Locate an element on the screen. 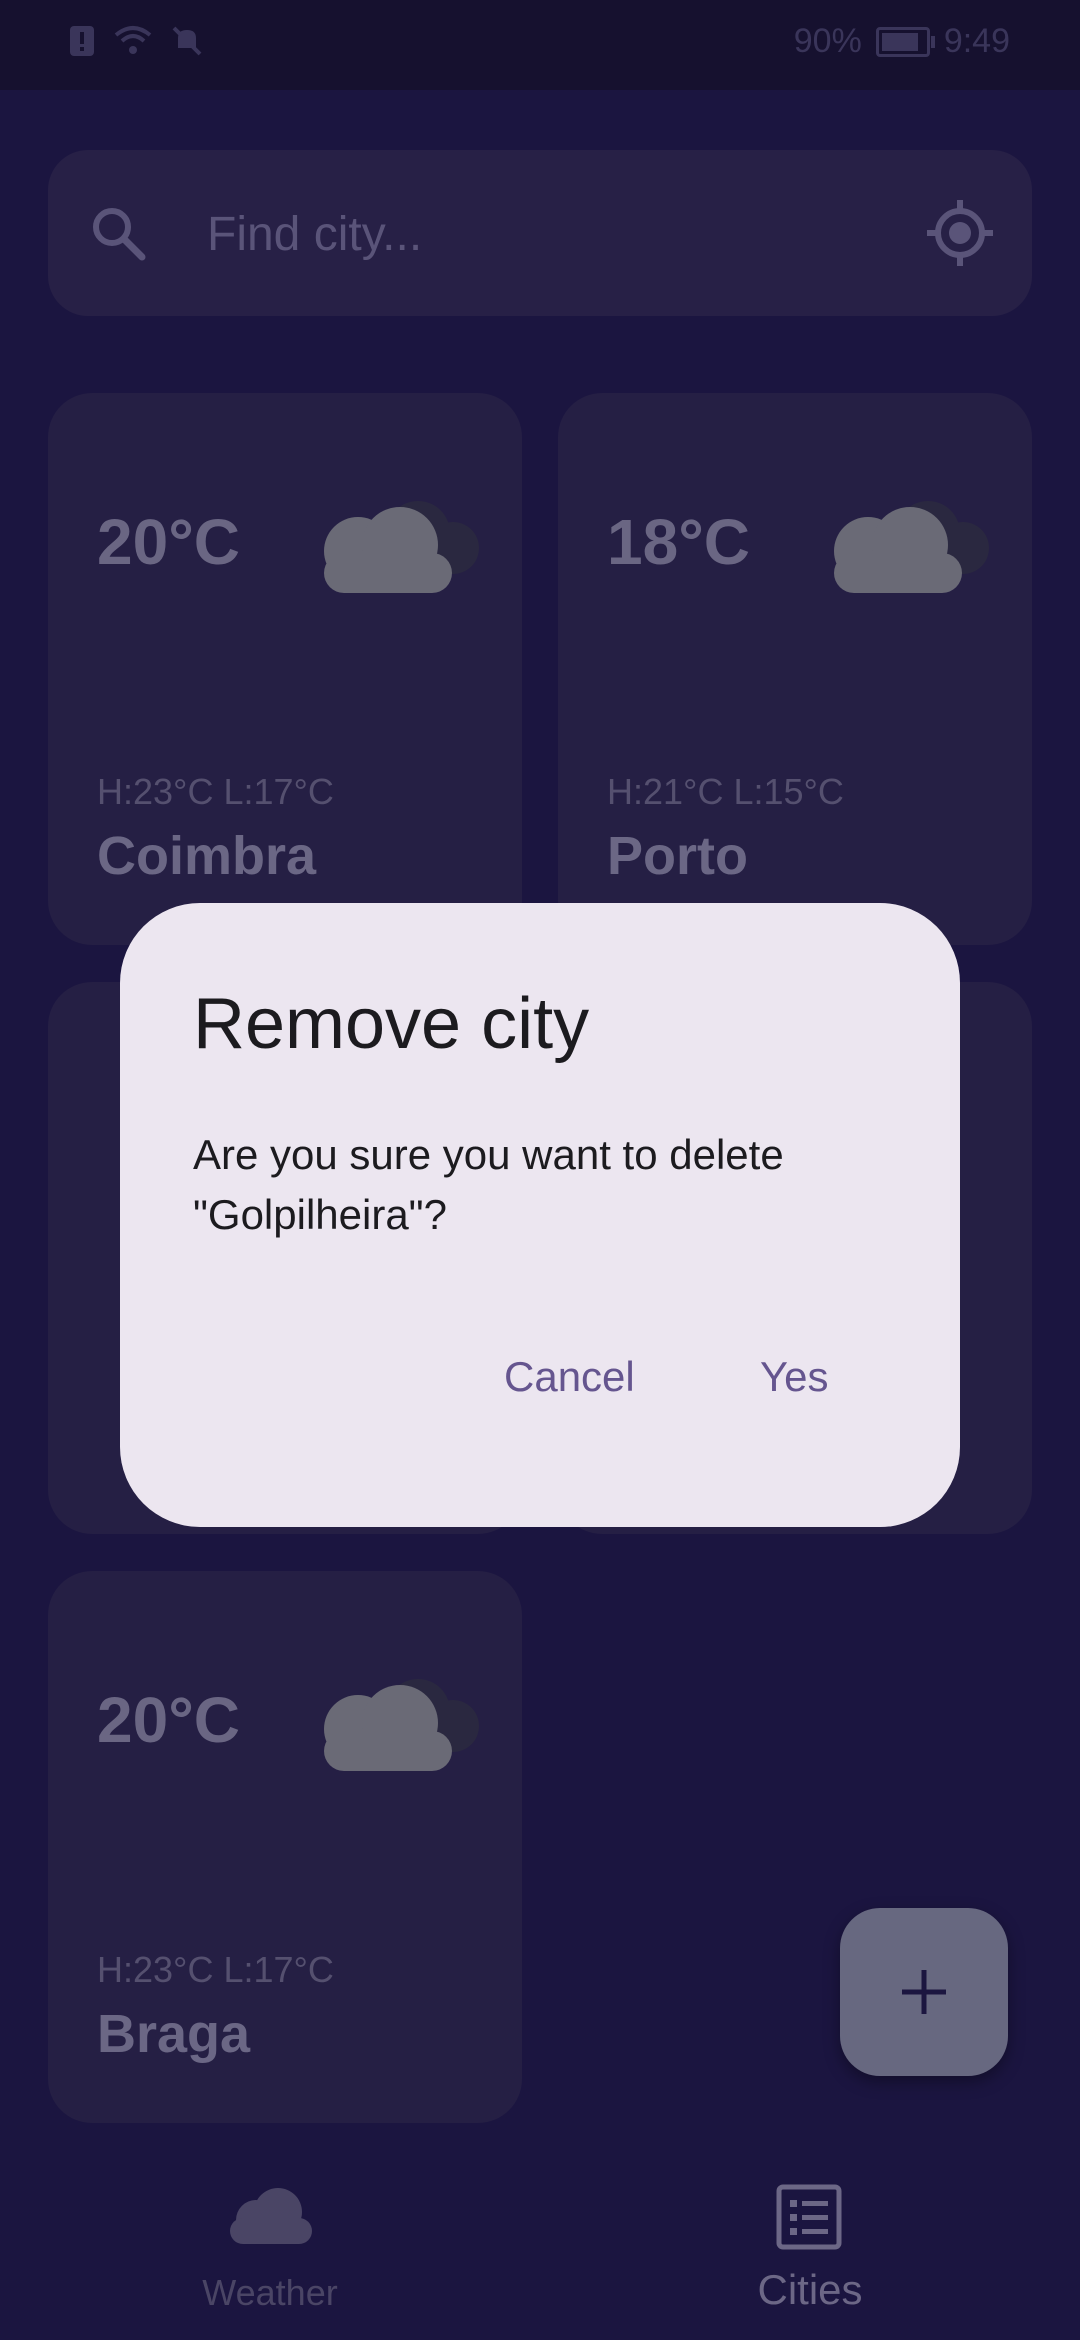 This screenshot has height=2340, width=1080. yes-button: Yes is located at coordinates (794, 1377).